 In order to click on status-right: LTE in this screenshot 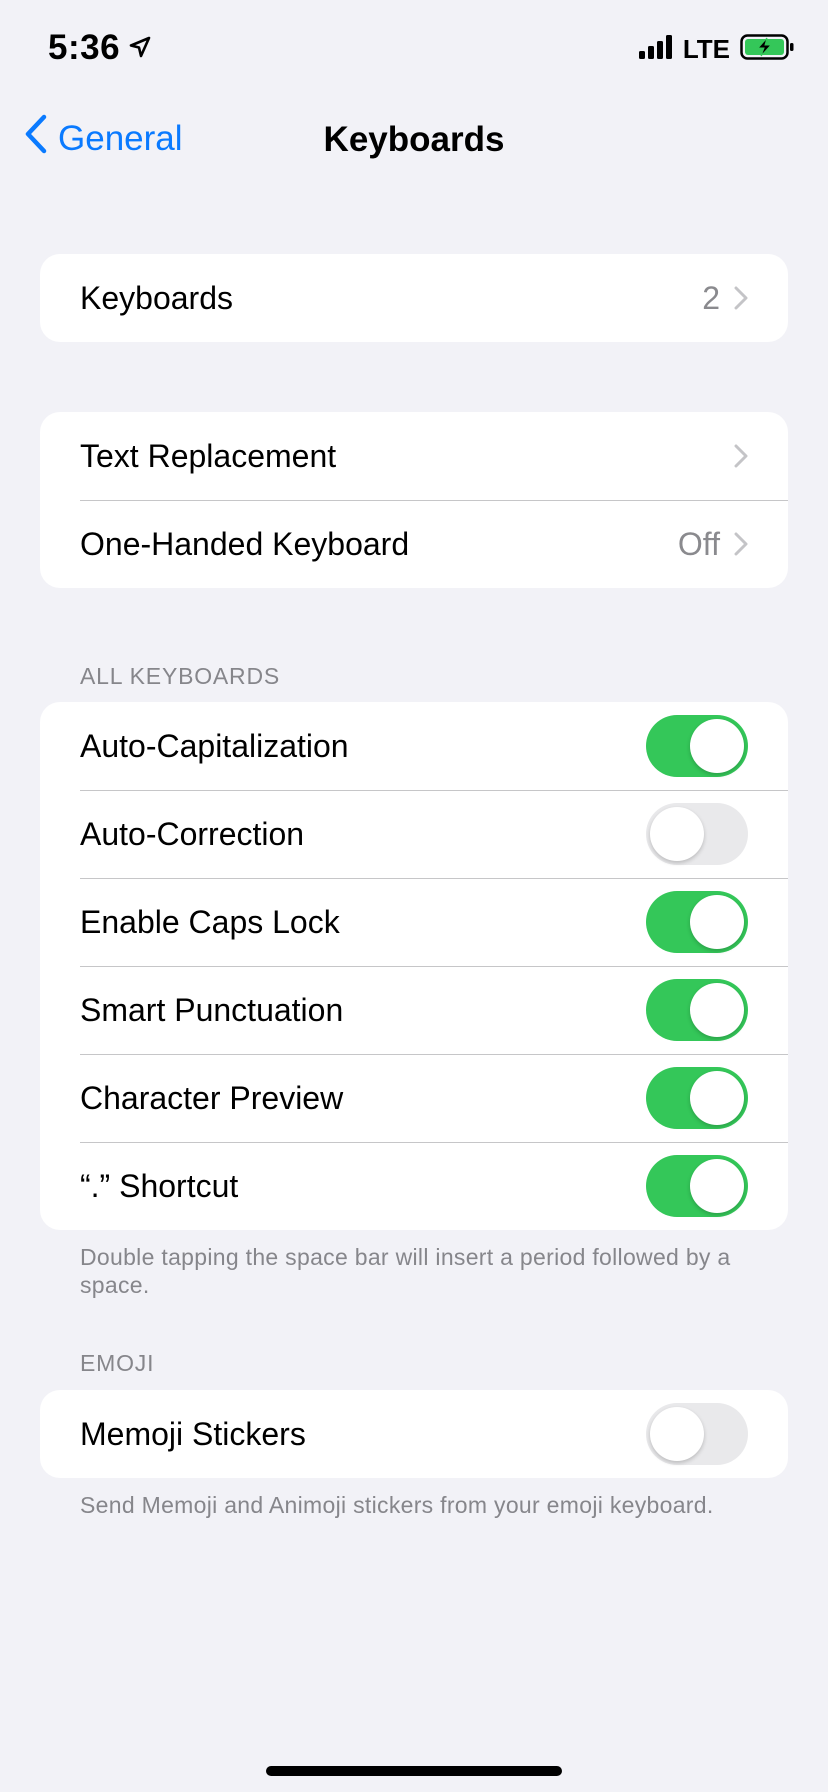, I will do `click(716, 49)`.